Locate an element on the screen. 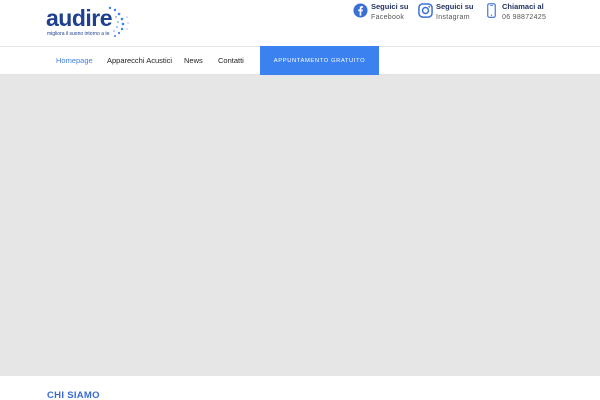 The width and height of the screenshot is (600, 400). contact-instagram-value: Instagram is located at coordinates (453, 17).